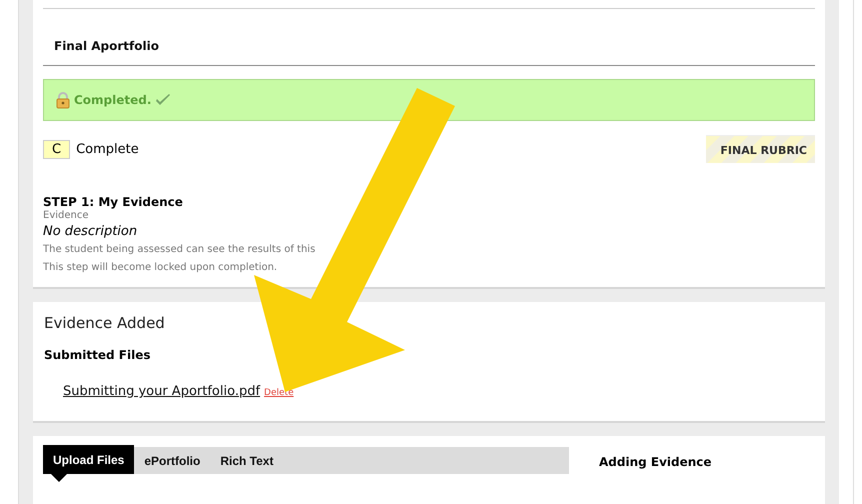 The width and height of the screenshot is (862, 504). What do you see at coordinates (655, 463) in the screenshot?
I see `side-heading: Adding Evidence` at bounding box center [655, 463].